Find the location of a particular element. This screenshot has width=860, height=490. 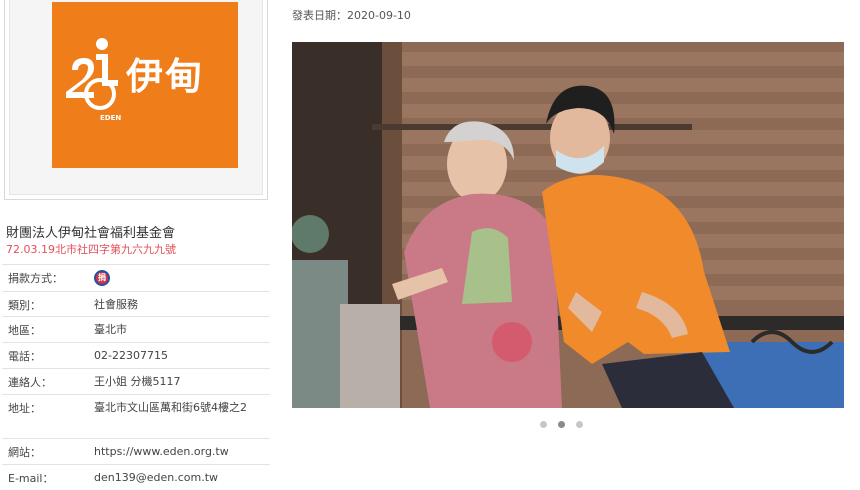

logo-frame: 伊甸 EDEN is located at coordinates (136, 97).